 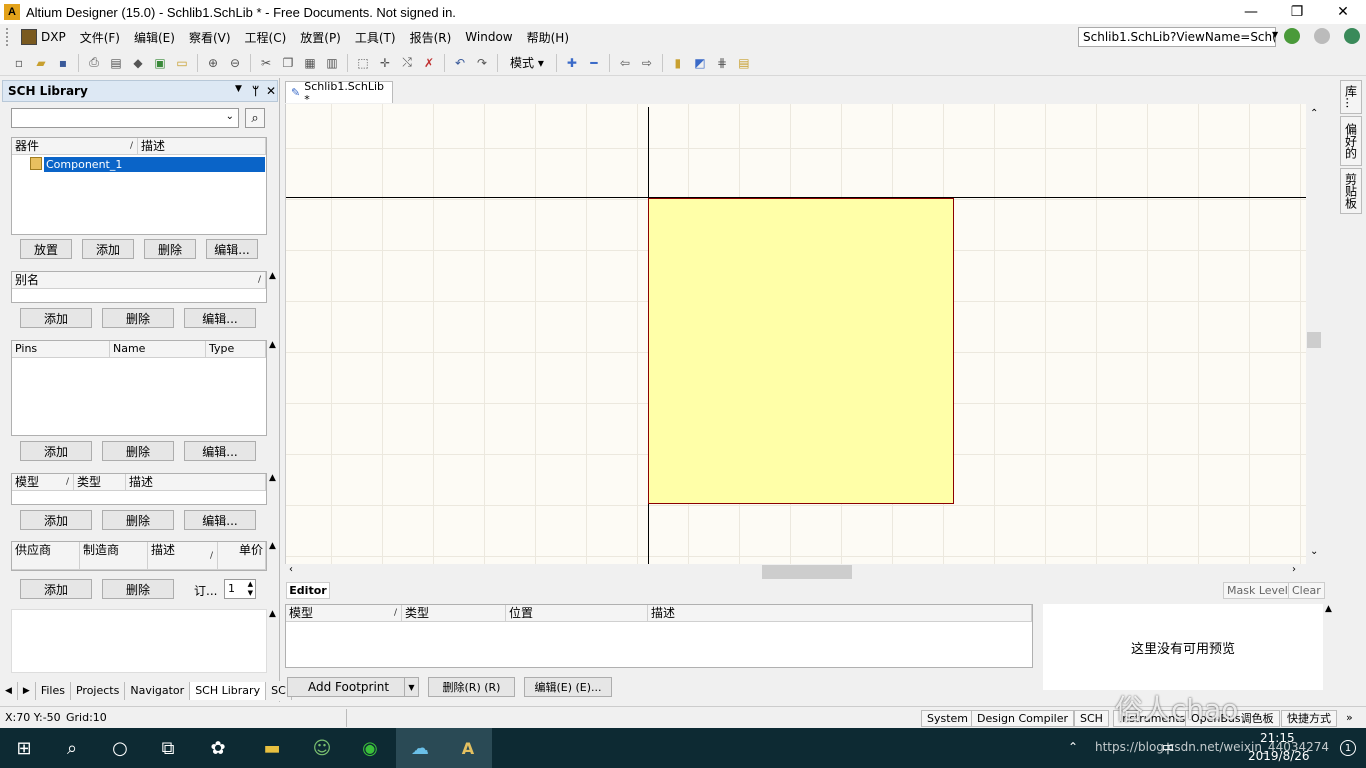 What do you see at coordinates (594, 63) in the screenshot?
I see `remove-part-icon: ━` at bounding box center [594, 63].